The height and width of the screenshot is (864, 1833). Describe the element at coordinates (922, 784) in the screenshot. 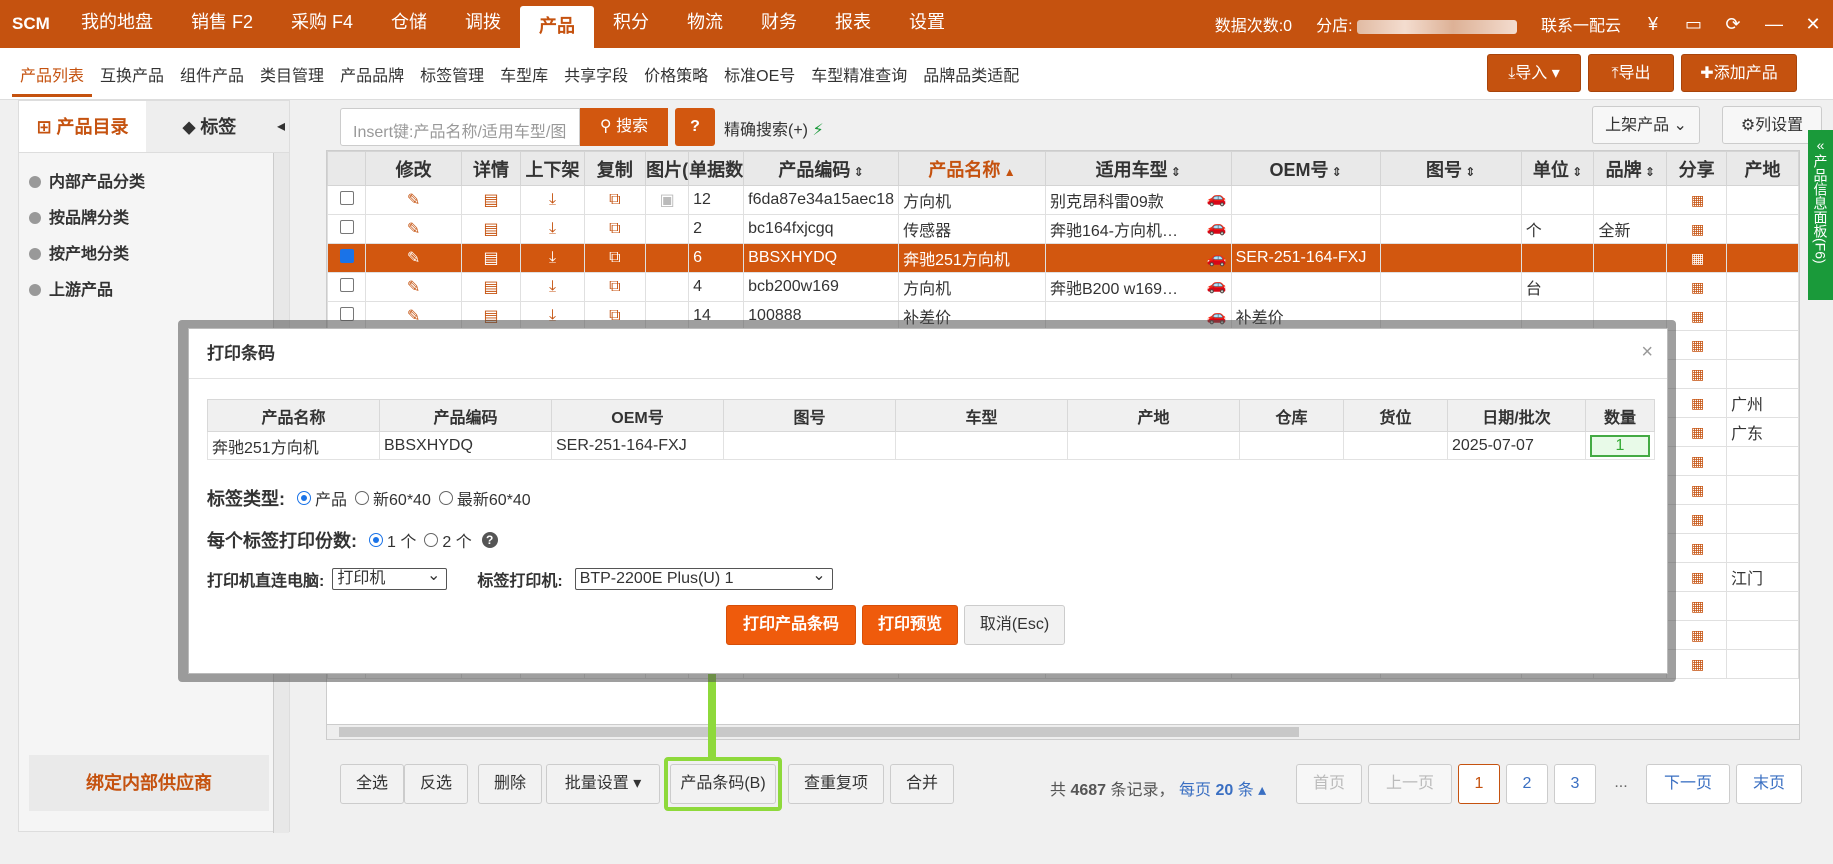

I see `merge-button: 合并` at that location.